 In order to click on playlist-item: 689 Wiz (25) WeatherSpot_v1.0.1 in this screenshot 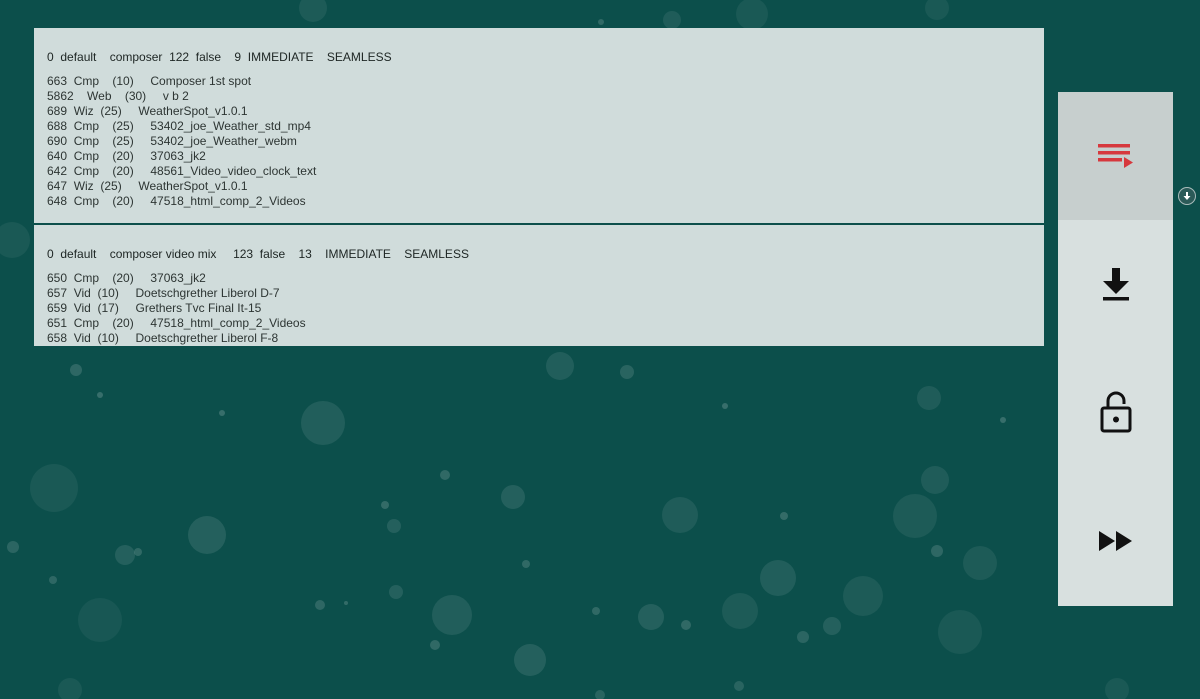, I will do `click(545, 111)`.